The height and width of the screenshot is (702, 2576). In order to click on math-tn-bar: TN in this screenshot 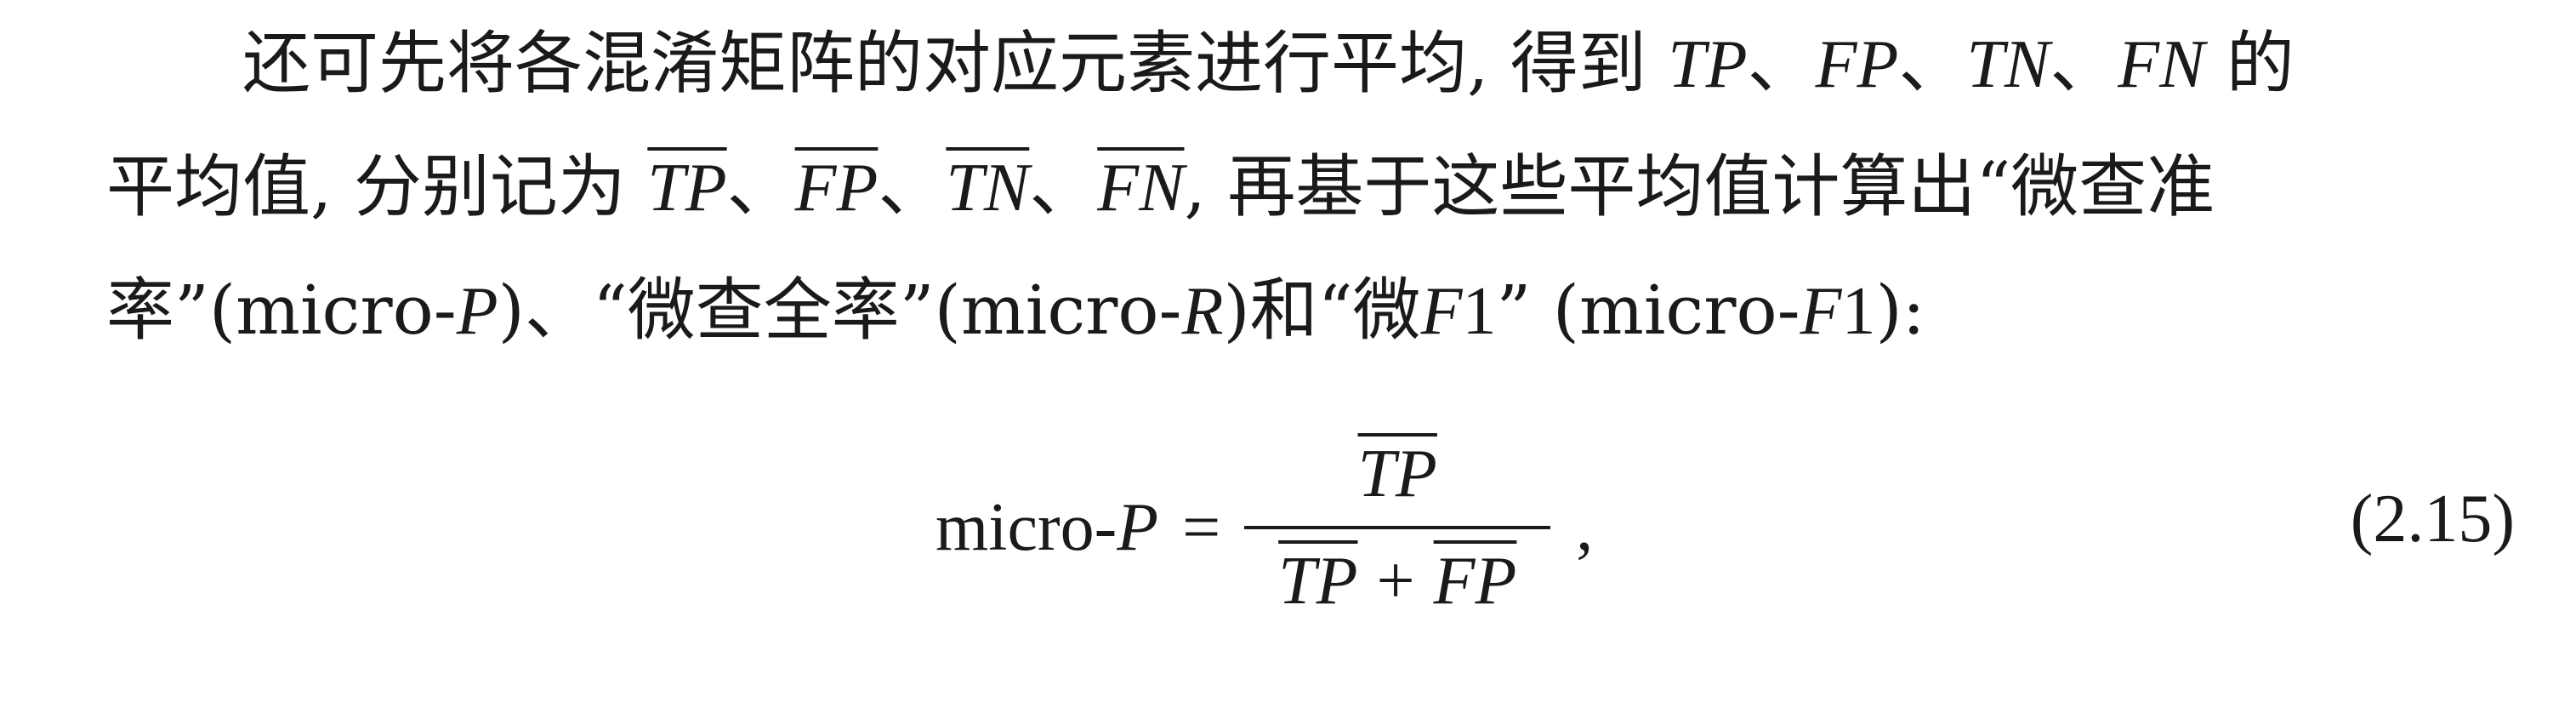, I will do `click(988, 188)`.